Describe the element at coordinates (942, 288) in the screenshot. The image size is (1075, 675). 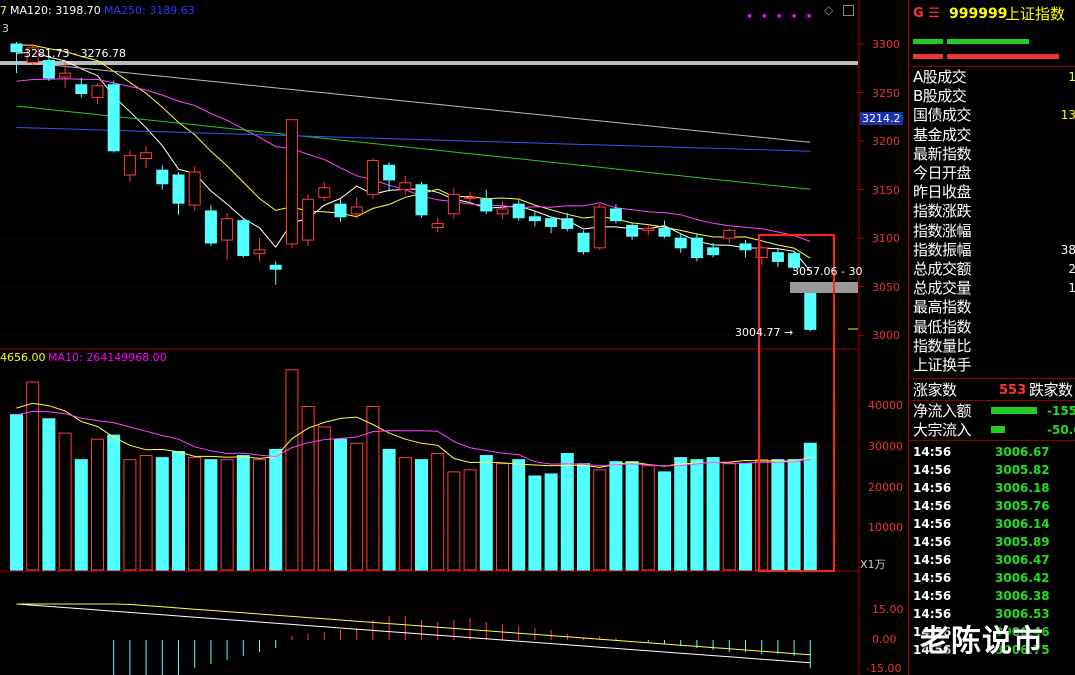
I see `quote-field-label: 总成交量` at that location.